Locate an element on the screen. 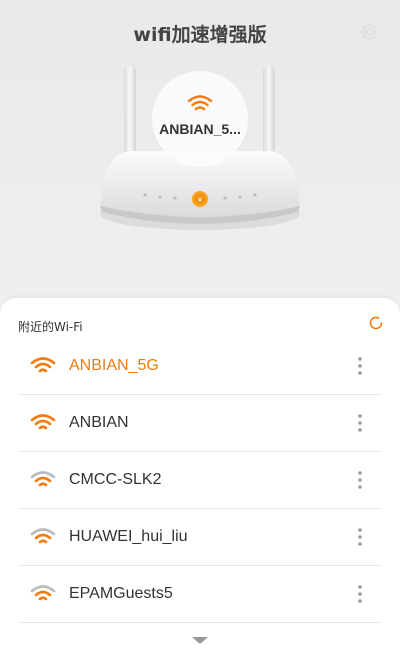  nearby-header: 附近的Wi-Fi is located at coordinates (50, 327).